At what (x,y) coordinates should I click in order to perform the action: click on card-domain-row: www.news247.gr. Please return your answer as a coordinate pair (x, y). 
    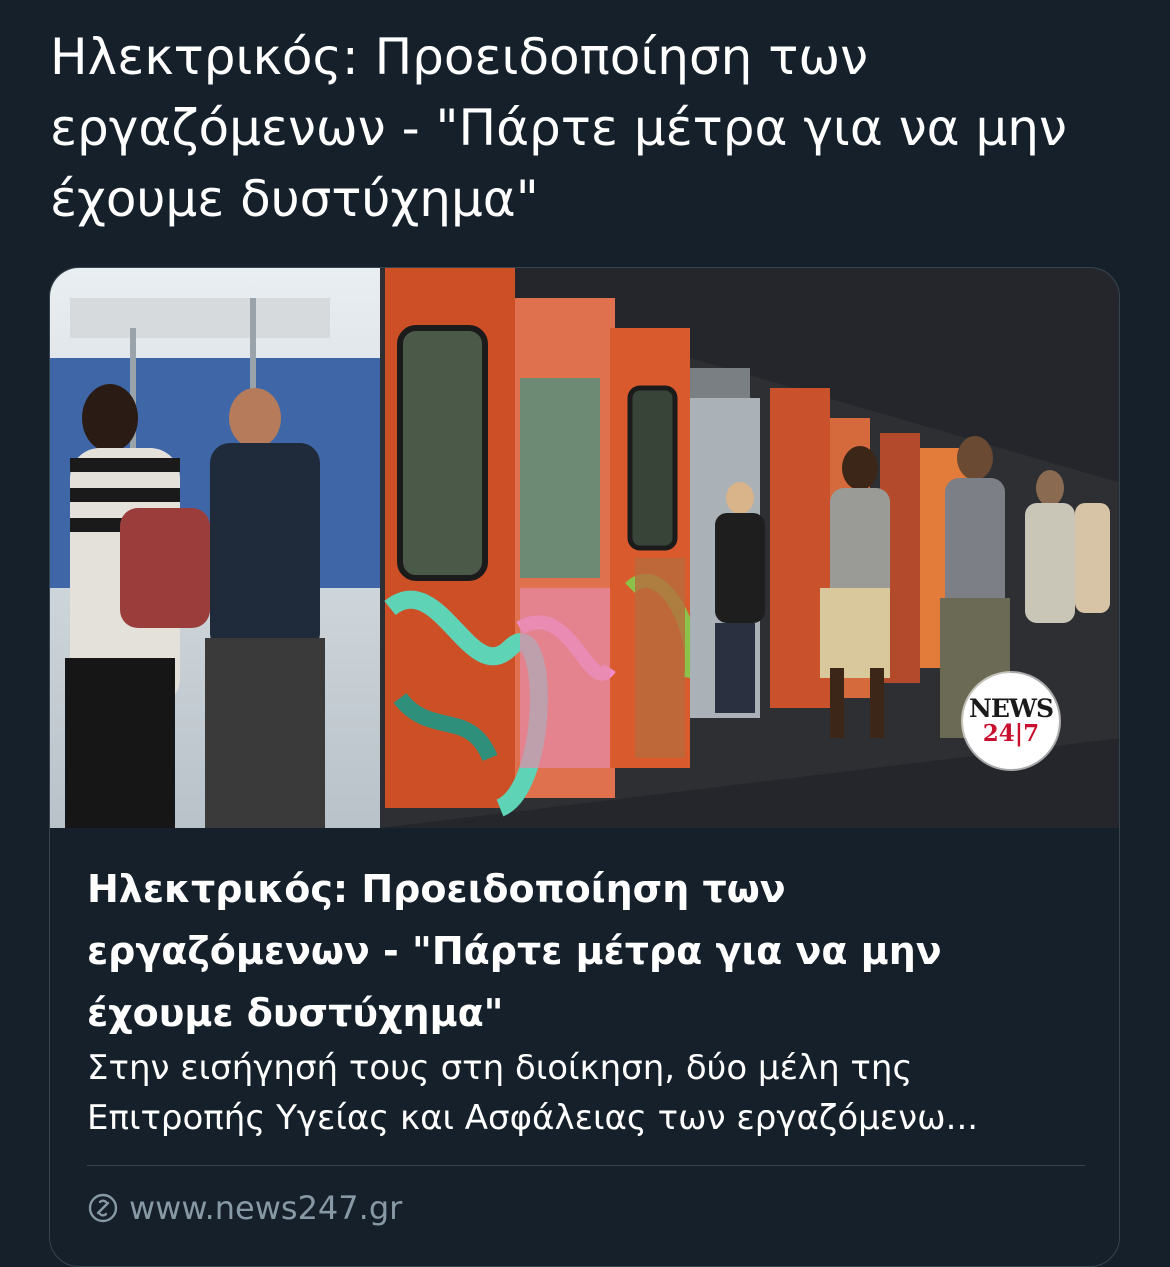
    Looking at the image, I should click on (244, 1208).